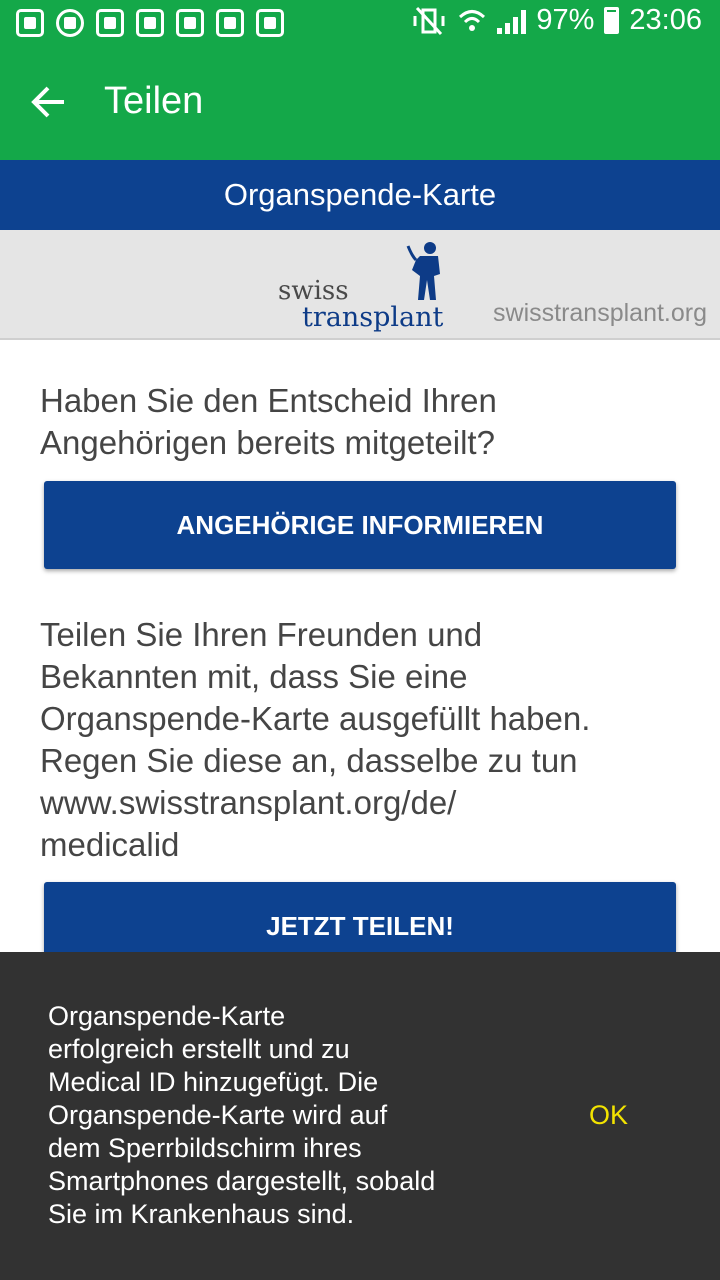  Describe the element at coordinates (565, 20) in the screenshot. I see `battery-percent: 97%` at that location.